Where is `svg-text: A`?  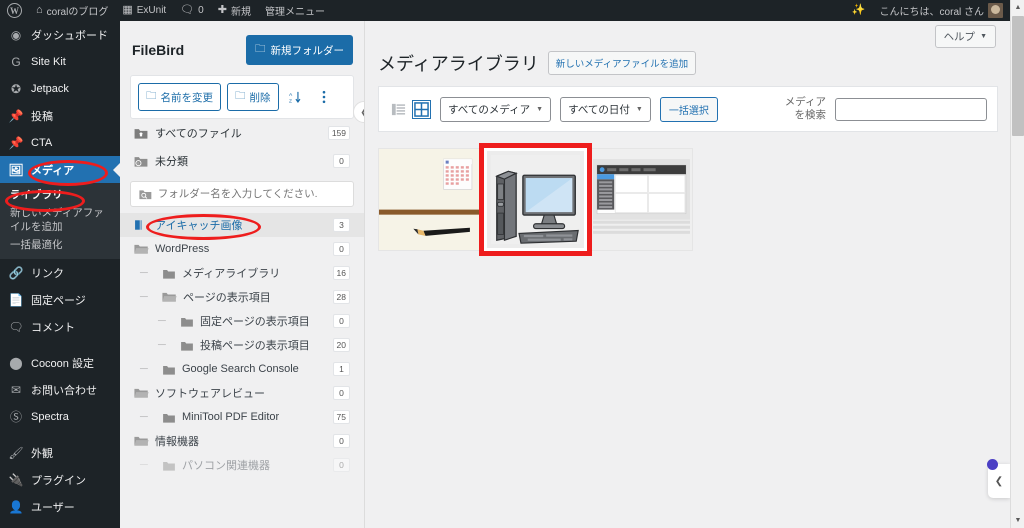
svg-text: A is located at coordinates (291, 94).